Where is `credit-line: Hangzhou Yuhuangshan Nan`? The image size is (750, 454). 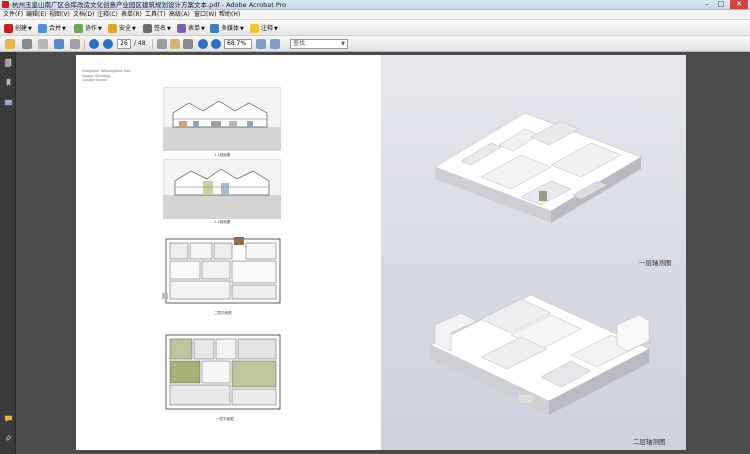 credit-line: Hangzhou Yuhuangshan Nan is located at coordinates (106, 71).